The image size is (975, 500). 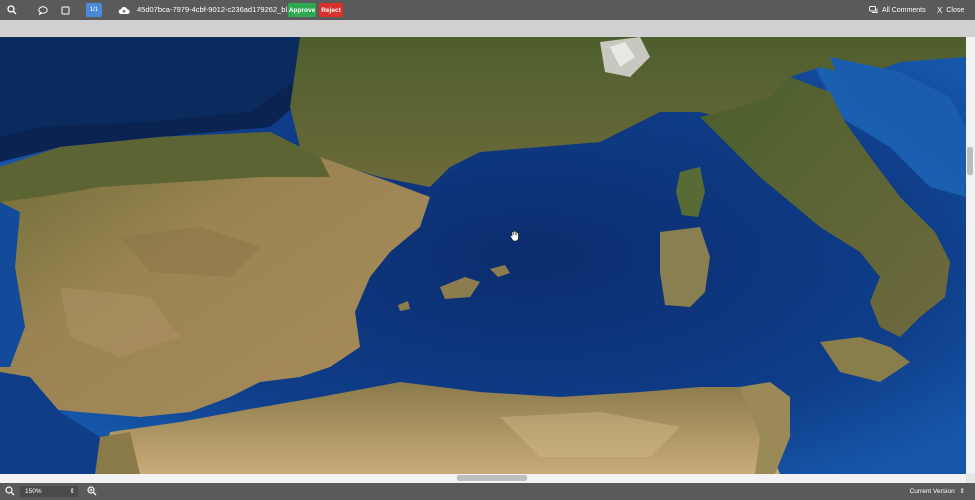 What do you see at coordinates (43, 10) in the screenshot?
I see `speech-bubble-icon` at bounding box center [43, 10].